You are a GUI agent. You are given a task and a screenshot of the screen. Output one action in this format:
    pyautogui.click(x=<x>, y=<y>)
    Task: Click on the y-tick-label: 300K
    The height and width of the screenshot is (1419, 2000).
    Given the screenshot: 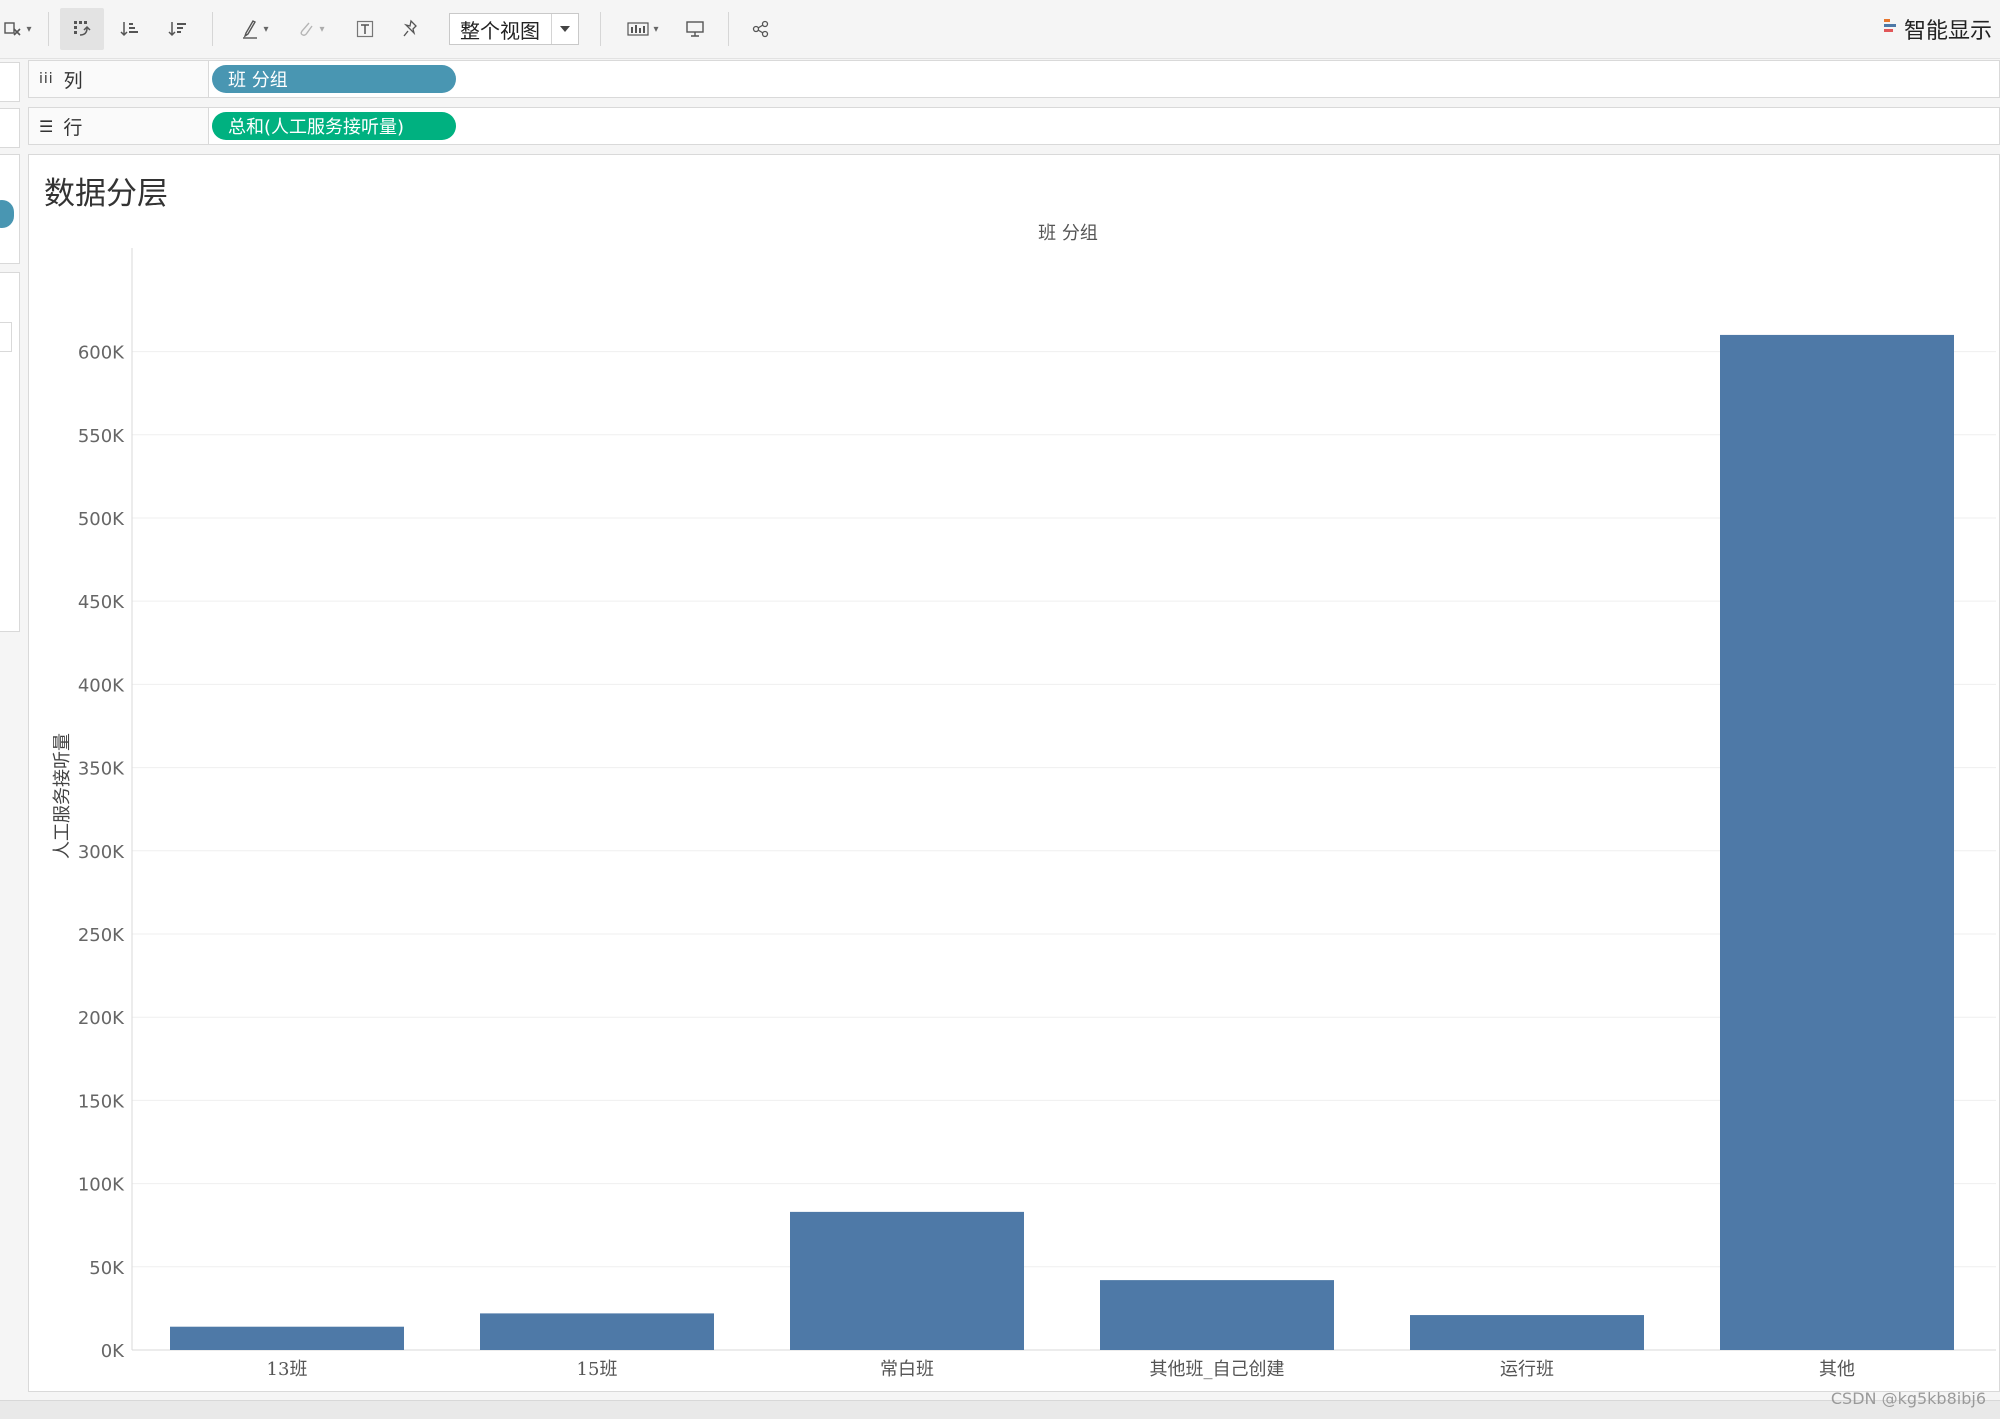 What is the action you would take?
    pyautogui.click(x=101, y=852)
    